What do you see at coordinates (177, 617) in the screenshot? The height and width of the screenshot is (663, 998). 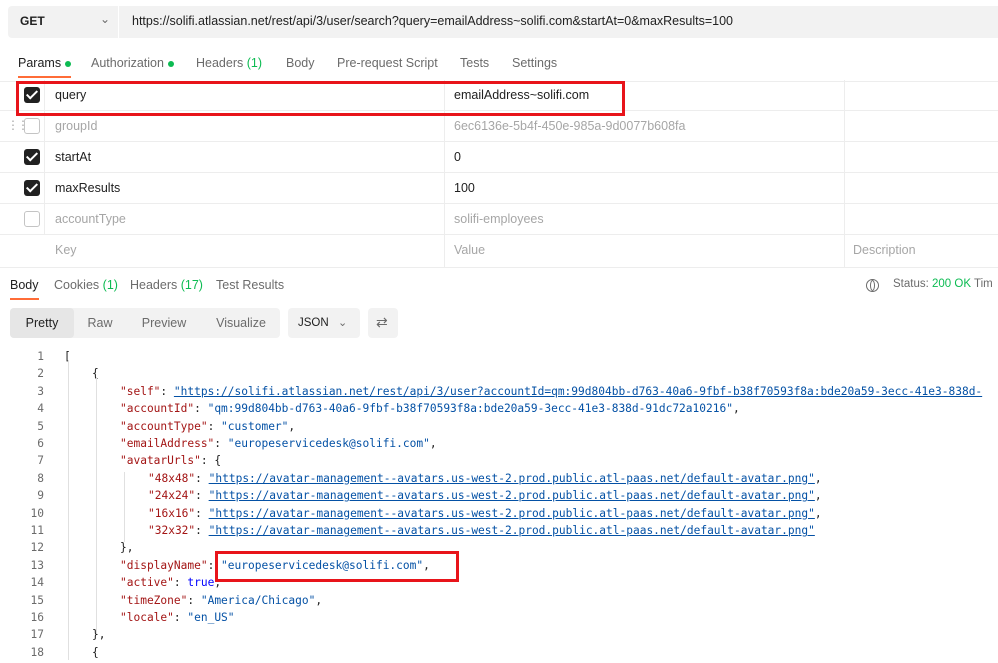 I see `code-text: "locale": "en_US"` at bounding box center [177, 617].